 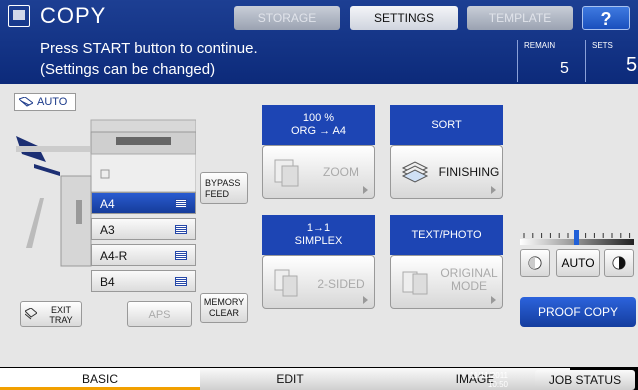 I want to click on bypass-label-line1: BYPASS, so click(x=223, y=183).